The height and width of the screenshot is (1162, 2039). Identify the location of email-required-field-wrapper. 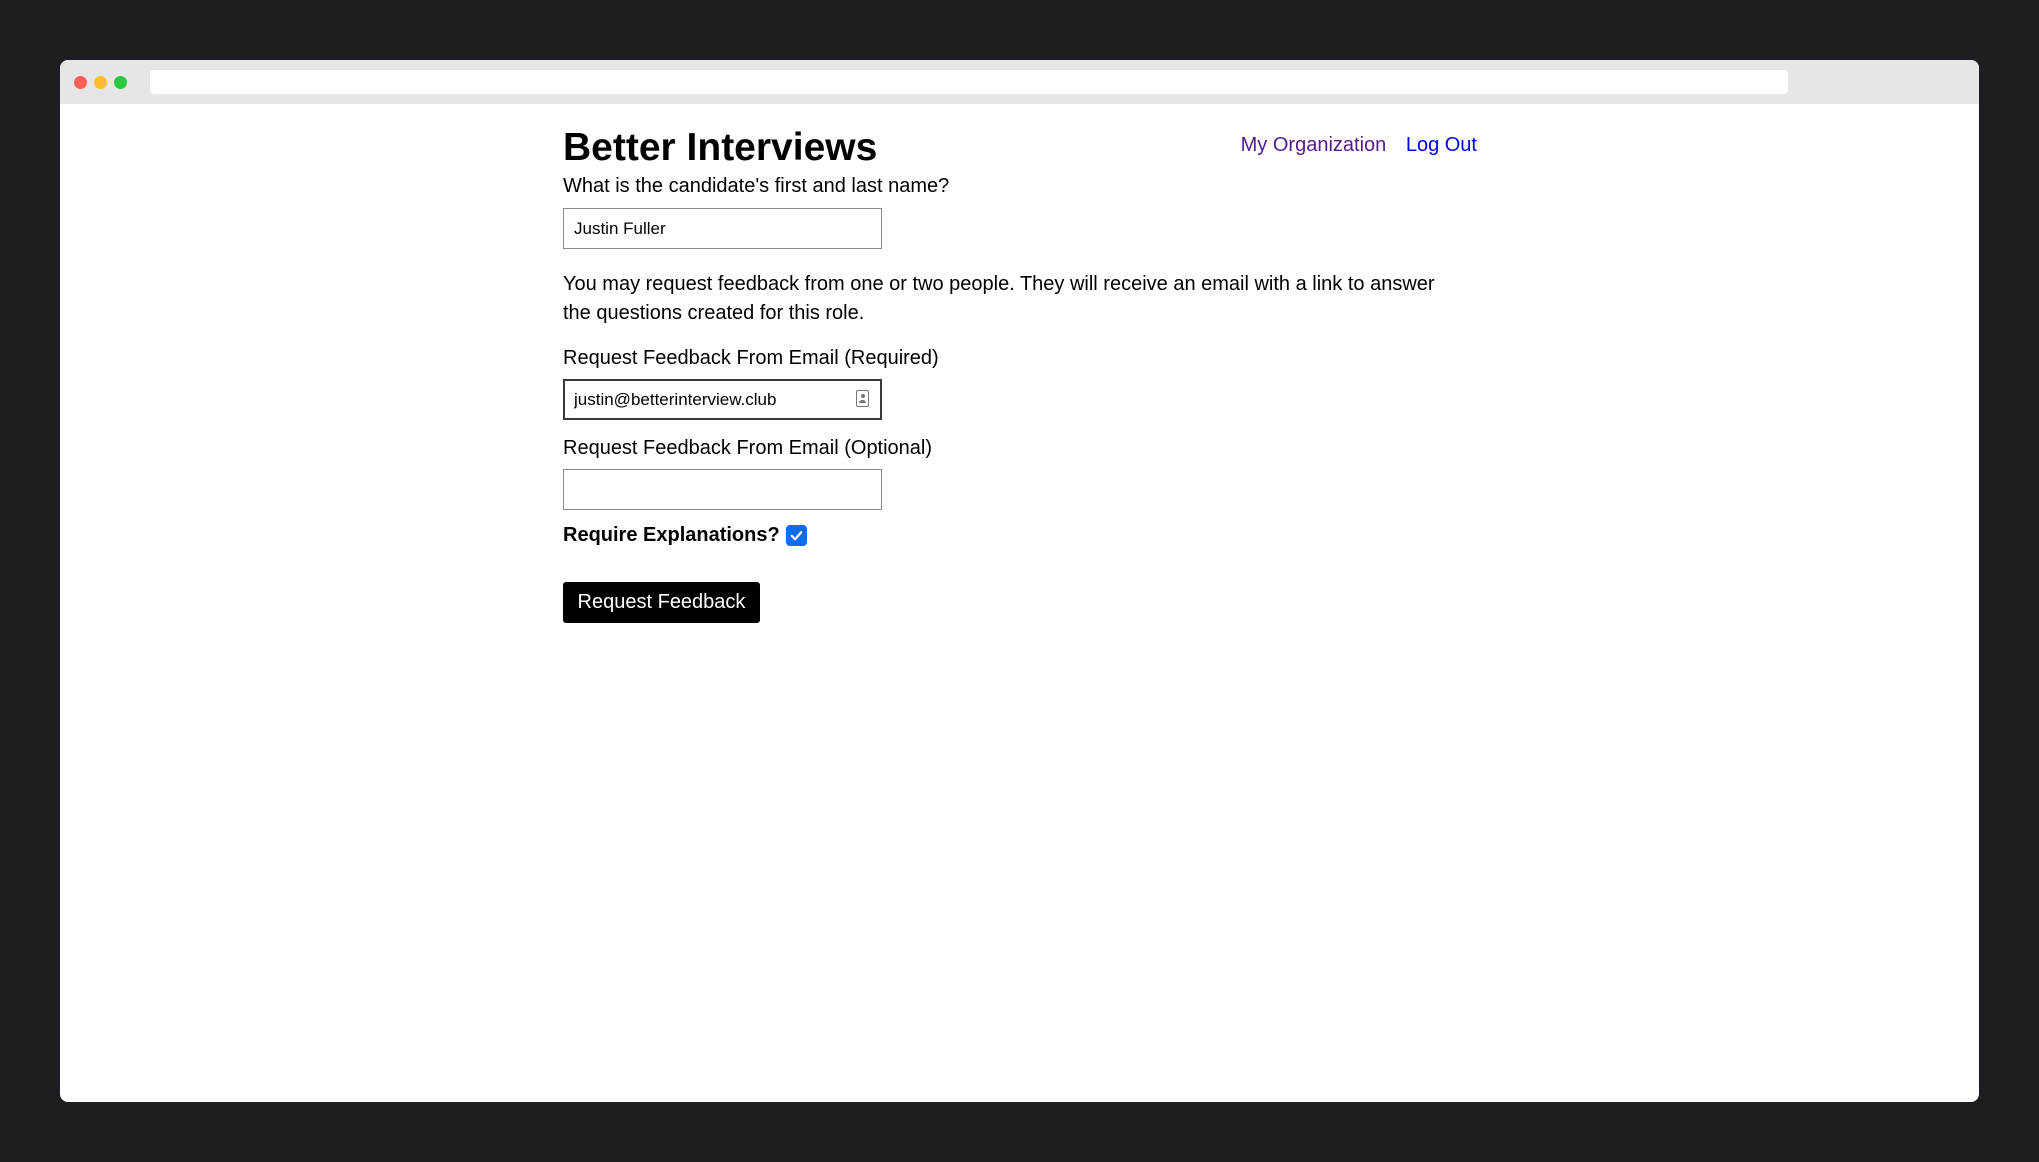
(722, 399).